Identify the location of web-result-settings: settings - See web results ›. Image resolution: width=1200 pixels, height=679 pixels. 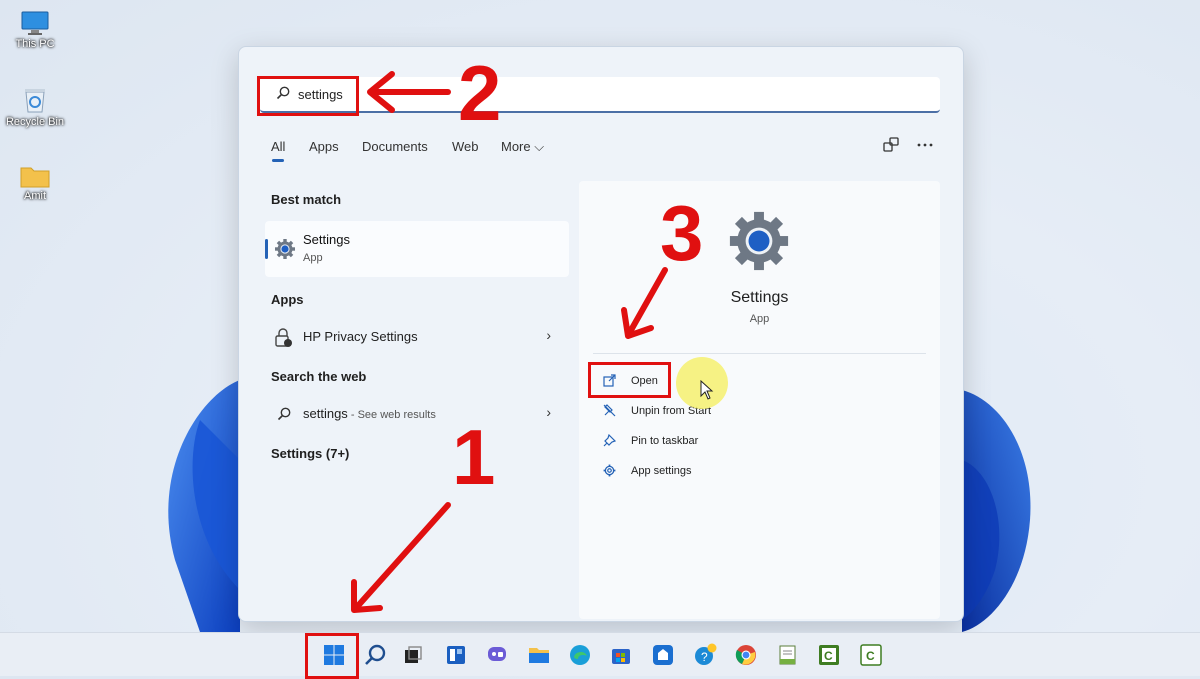
(417, 414).